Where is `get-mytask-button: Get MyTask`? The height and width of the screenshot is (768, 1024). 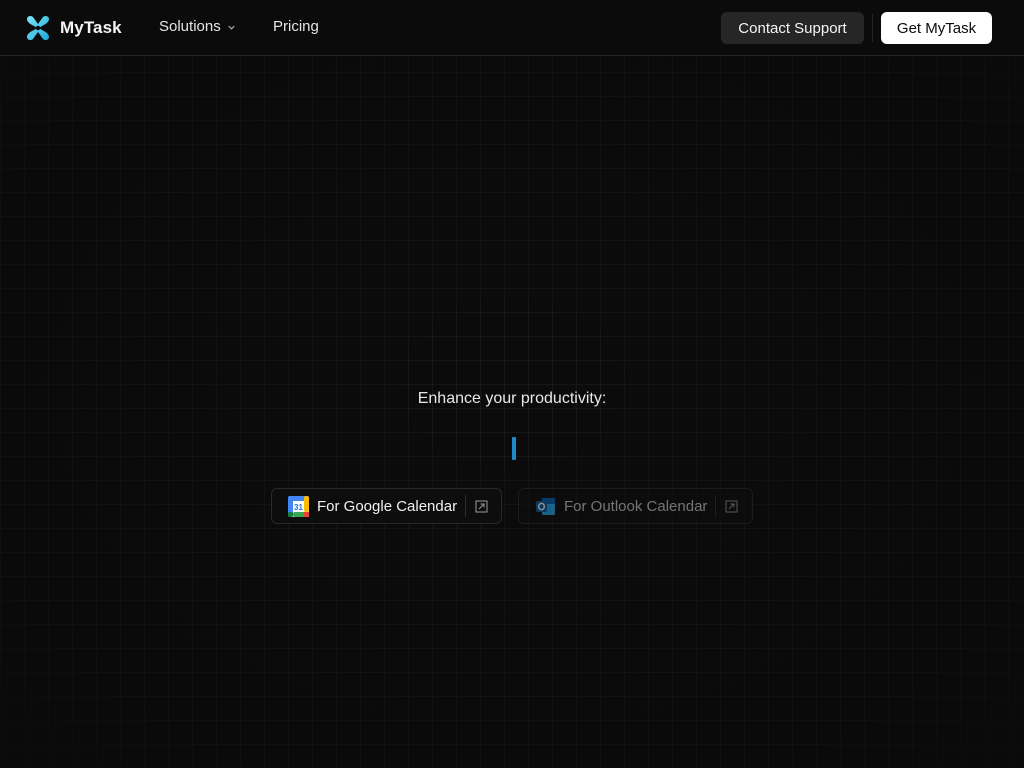 get-mytask-button: Get MyTask is located at coordinates (936, 28).